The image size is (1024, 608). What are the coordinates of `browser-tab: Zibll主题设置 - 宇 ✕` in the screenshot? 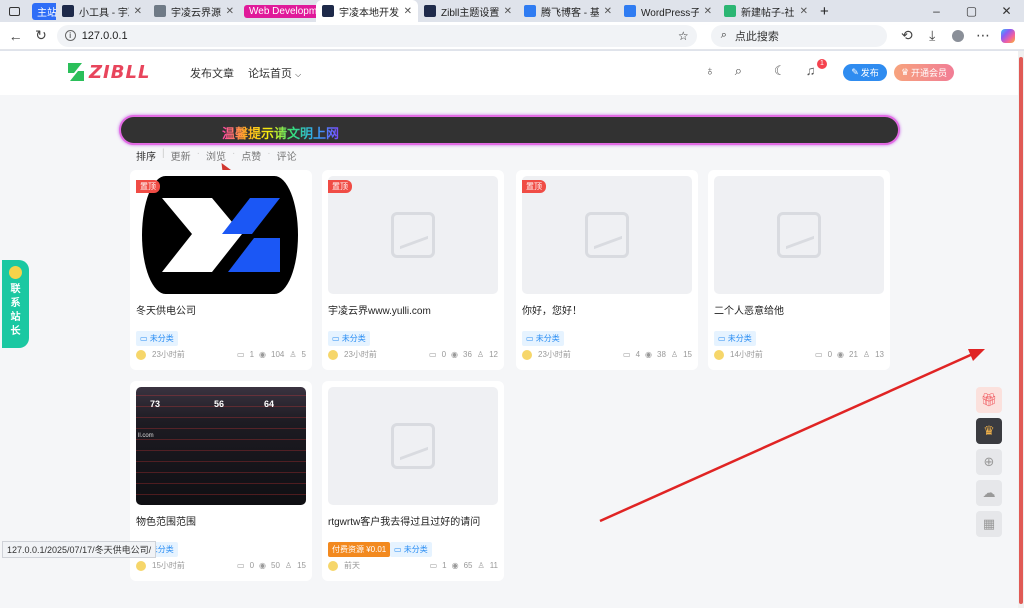 It's located at (468, 11).